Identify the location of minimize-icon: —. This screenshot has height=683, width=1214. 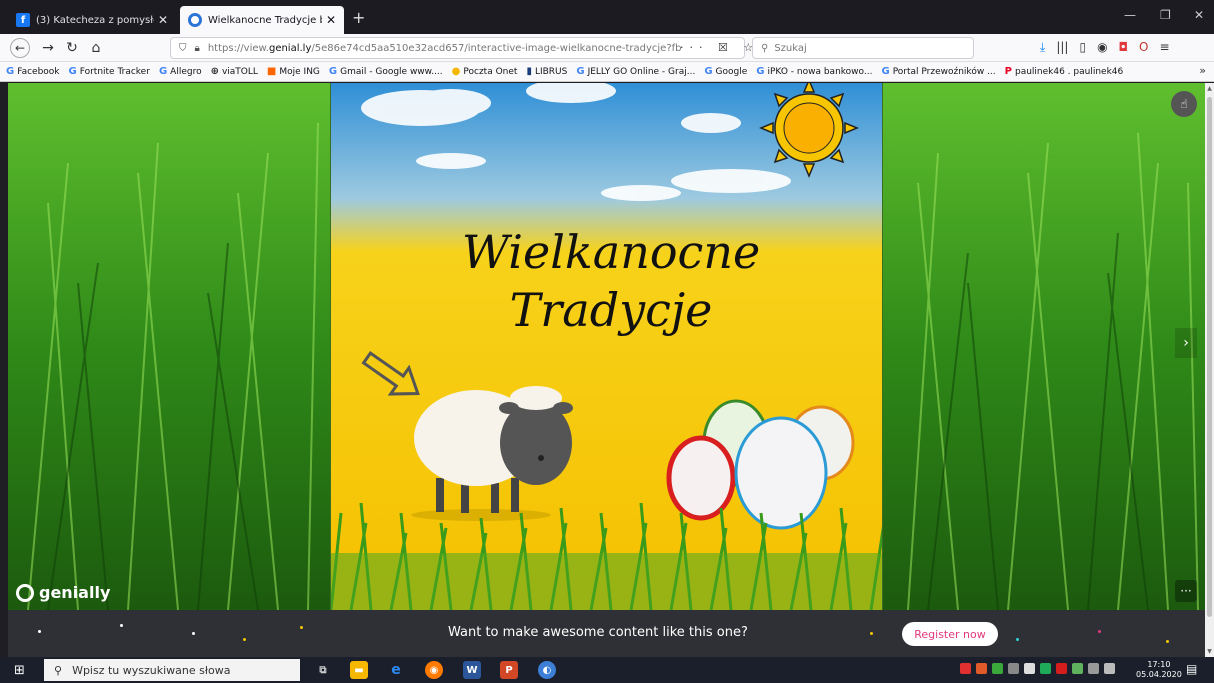
(1130, 15).